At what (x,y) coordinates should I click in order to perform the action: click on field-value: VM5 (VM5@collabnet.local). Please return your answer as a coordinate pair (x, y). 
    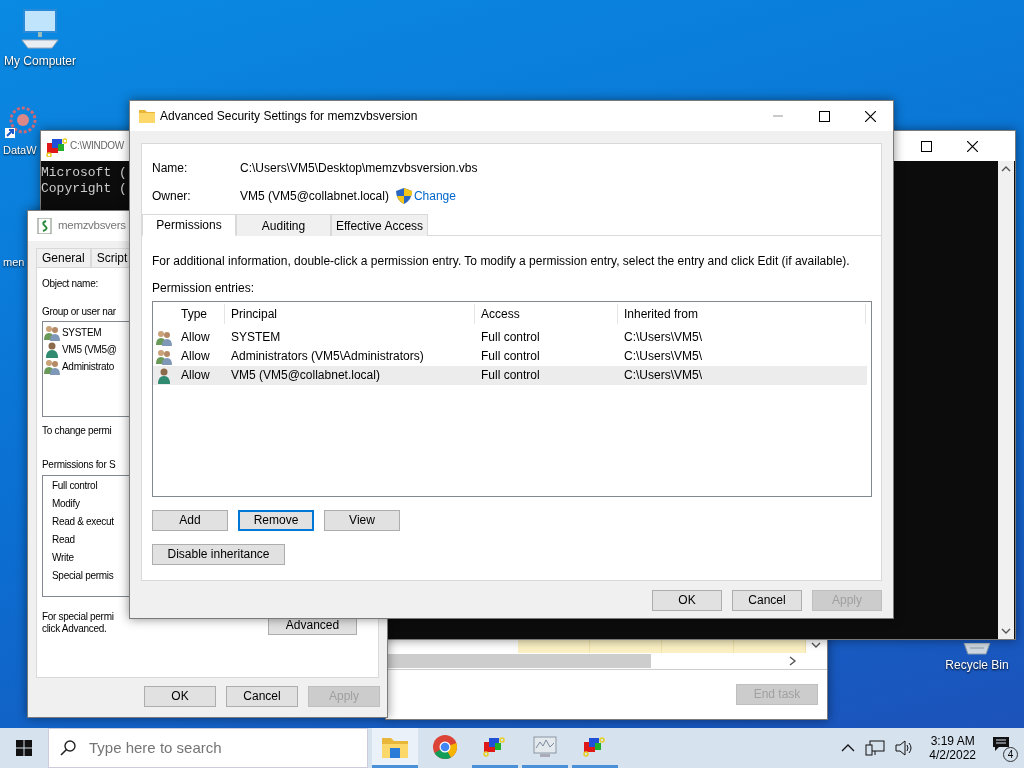
    Looking at the image, I should click on (314, 196).